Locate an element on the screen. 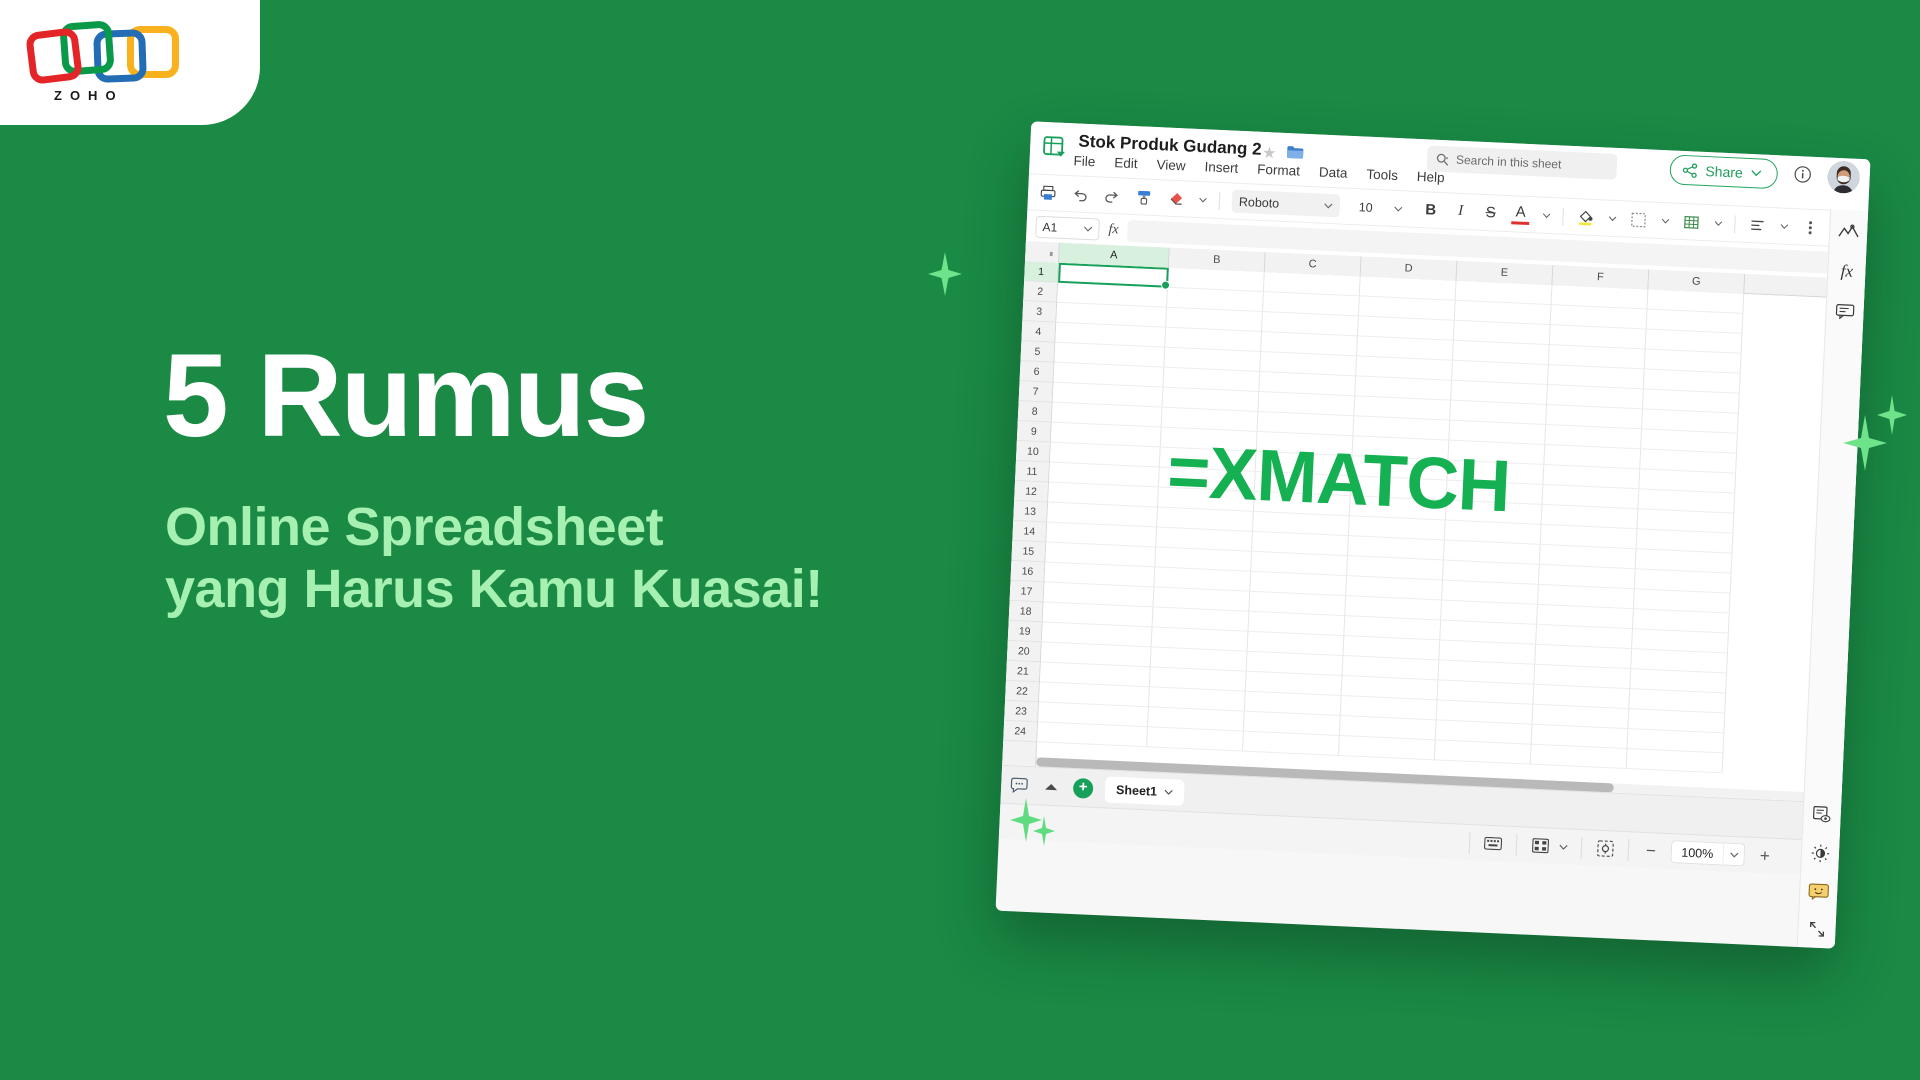 Image resolution: width=1920 pixels, height=1080 pixels. info-icon is located at coordinates (1802, 176).